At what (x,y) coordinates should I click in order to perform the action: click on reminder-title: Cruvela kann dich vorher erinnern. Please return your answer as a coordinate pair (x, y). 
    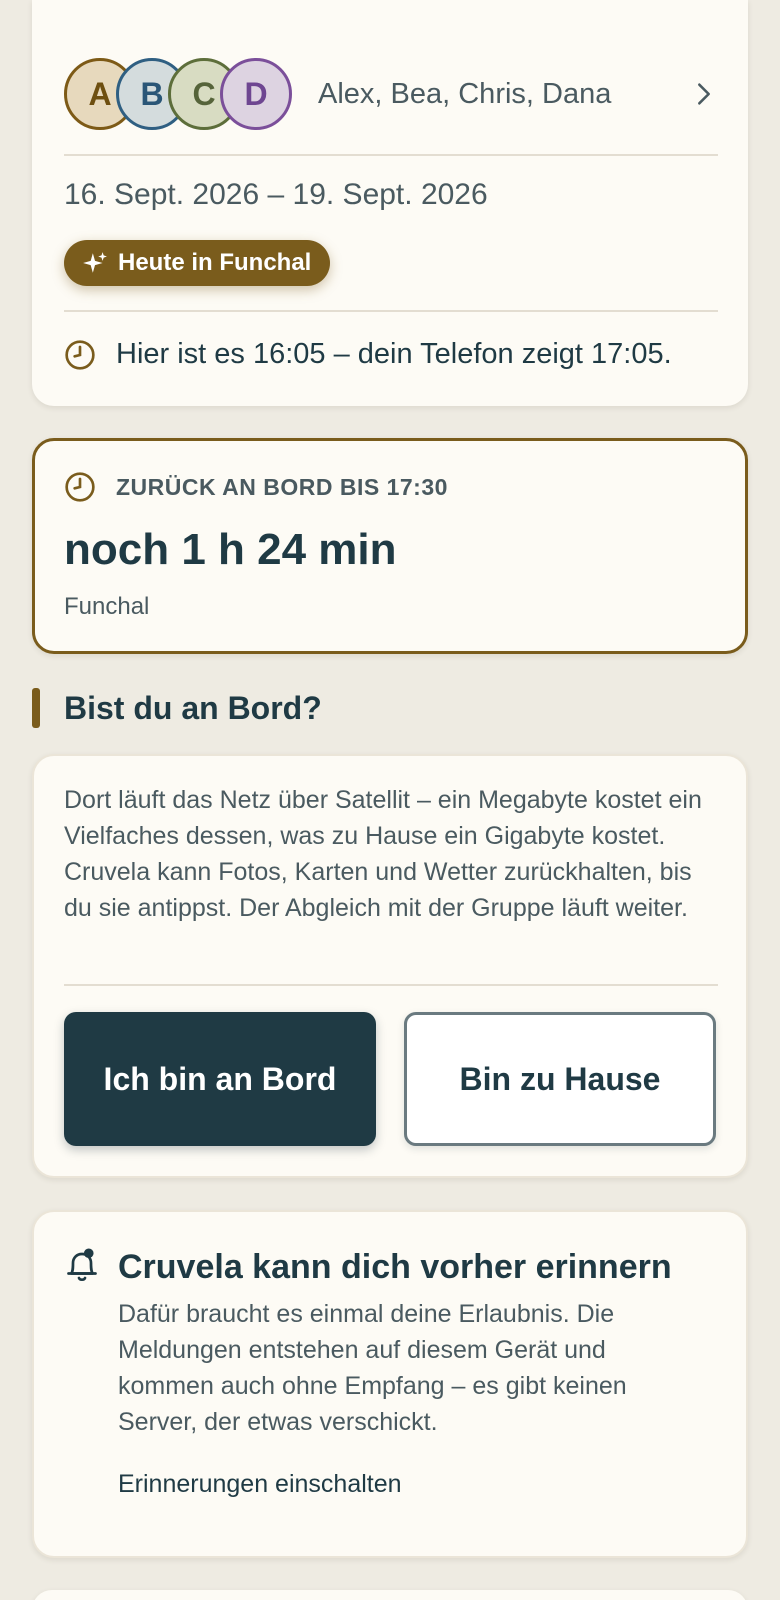
    Looking at the image, I should click on (395, 1267).